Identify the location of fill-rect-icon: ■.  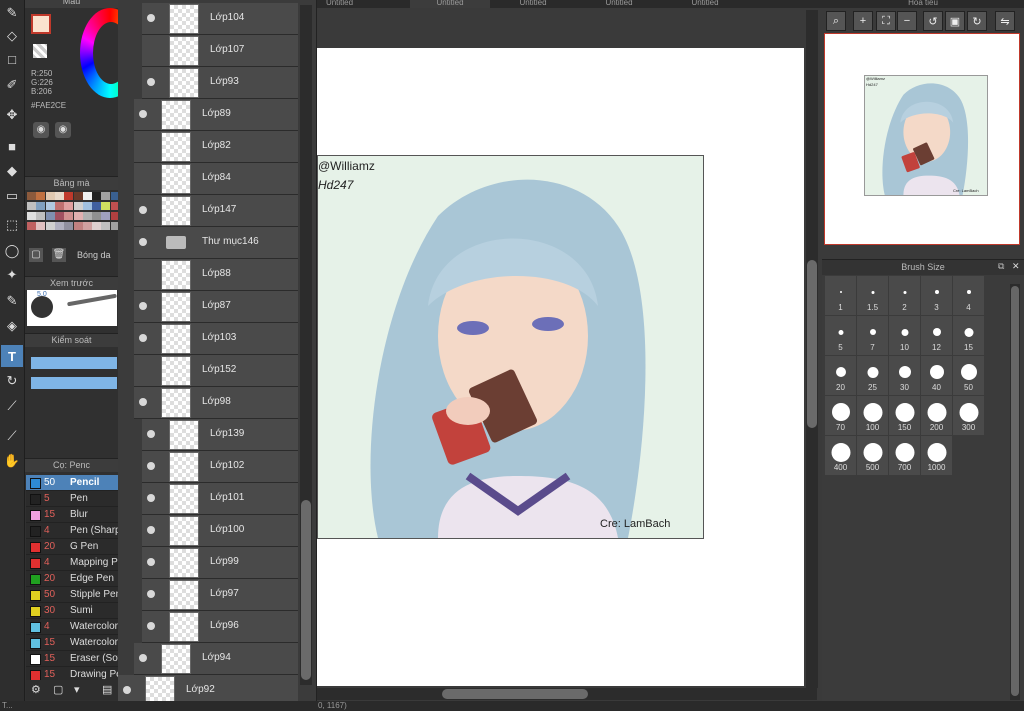
(12, 146).